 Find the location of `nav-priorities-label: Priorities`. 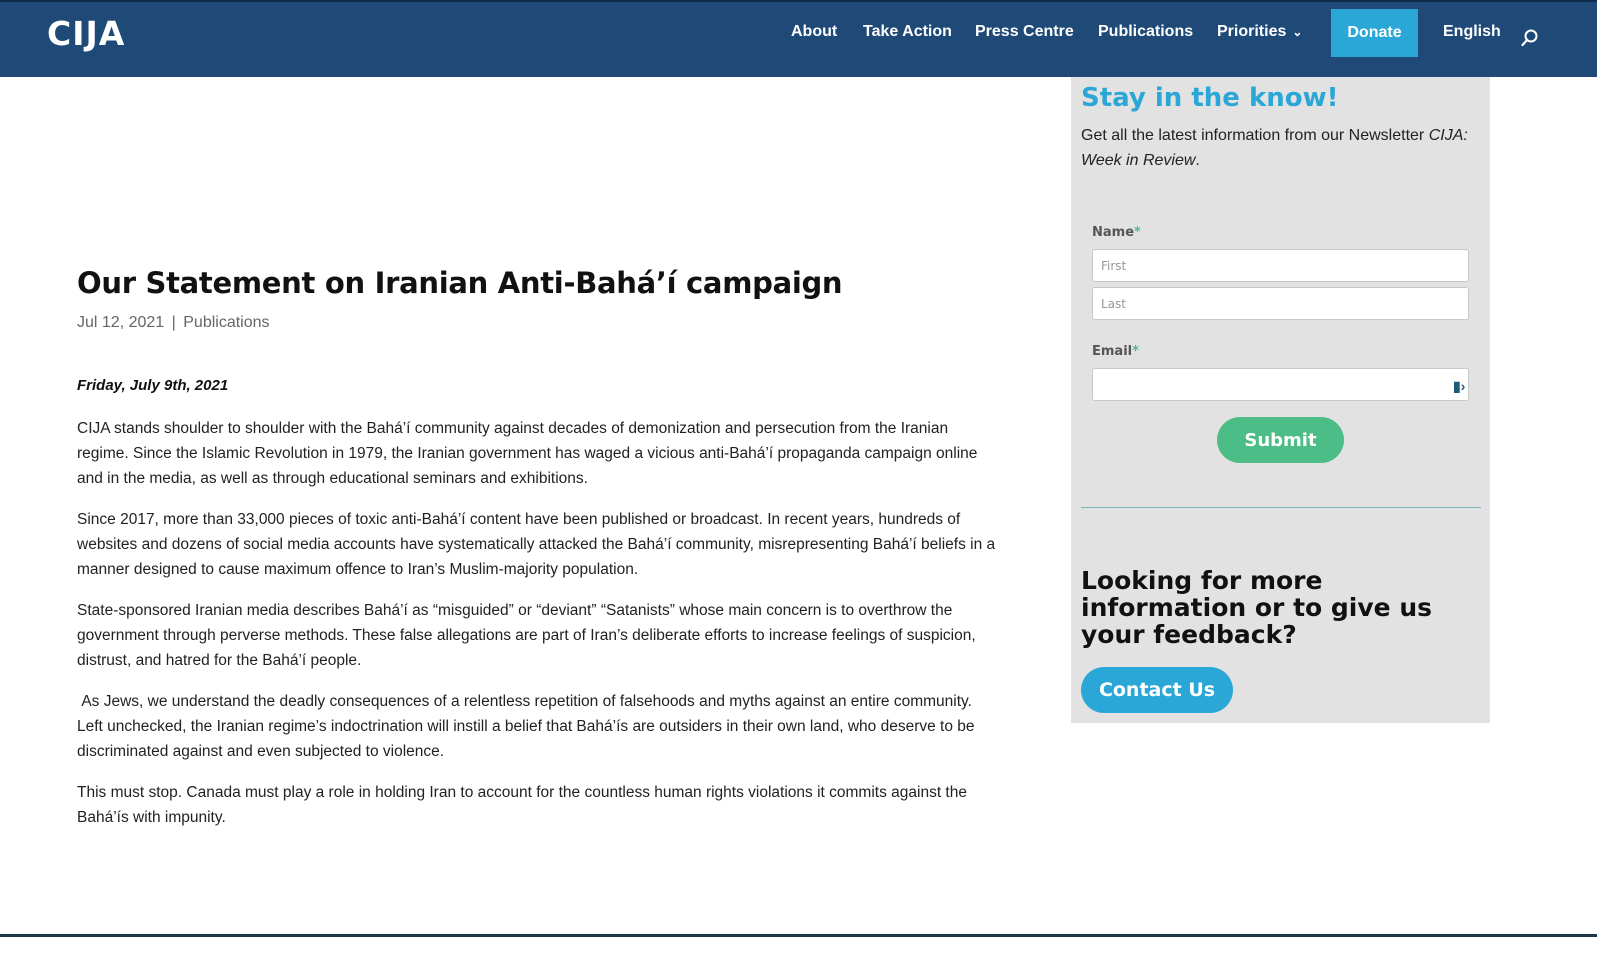

nav-priorities-label: Priorities is located at coordinates (1252, 31).